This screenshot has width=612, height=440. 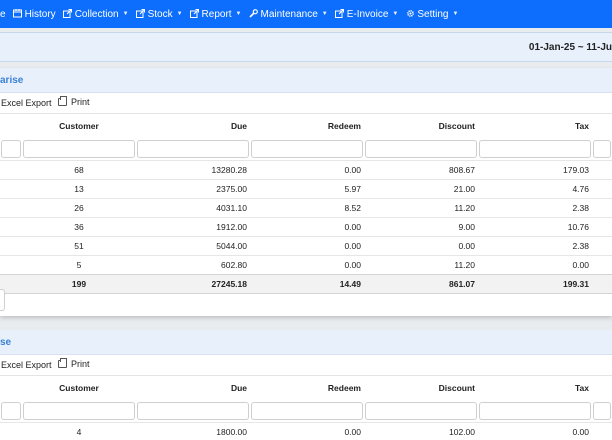 What do you see at coordinates (306, 188) in the screenshot?
I see `table-row: 13 2375.00 5.97 21.00 4.76` at bounding box center [306, 188].